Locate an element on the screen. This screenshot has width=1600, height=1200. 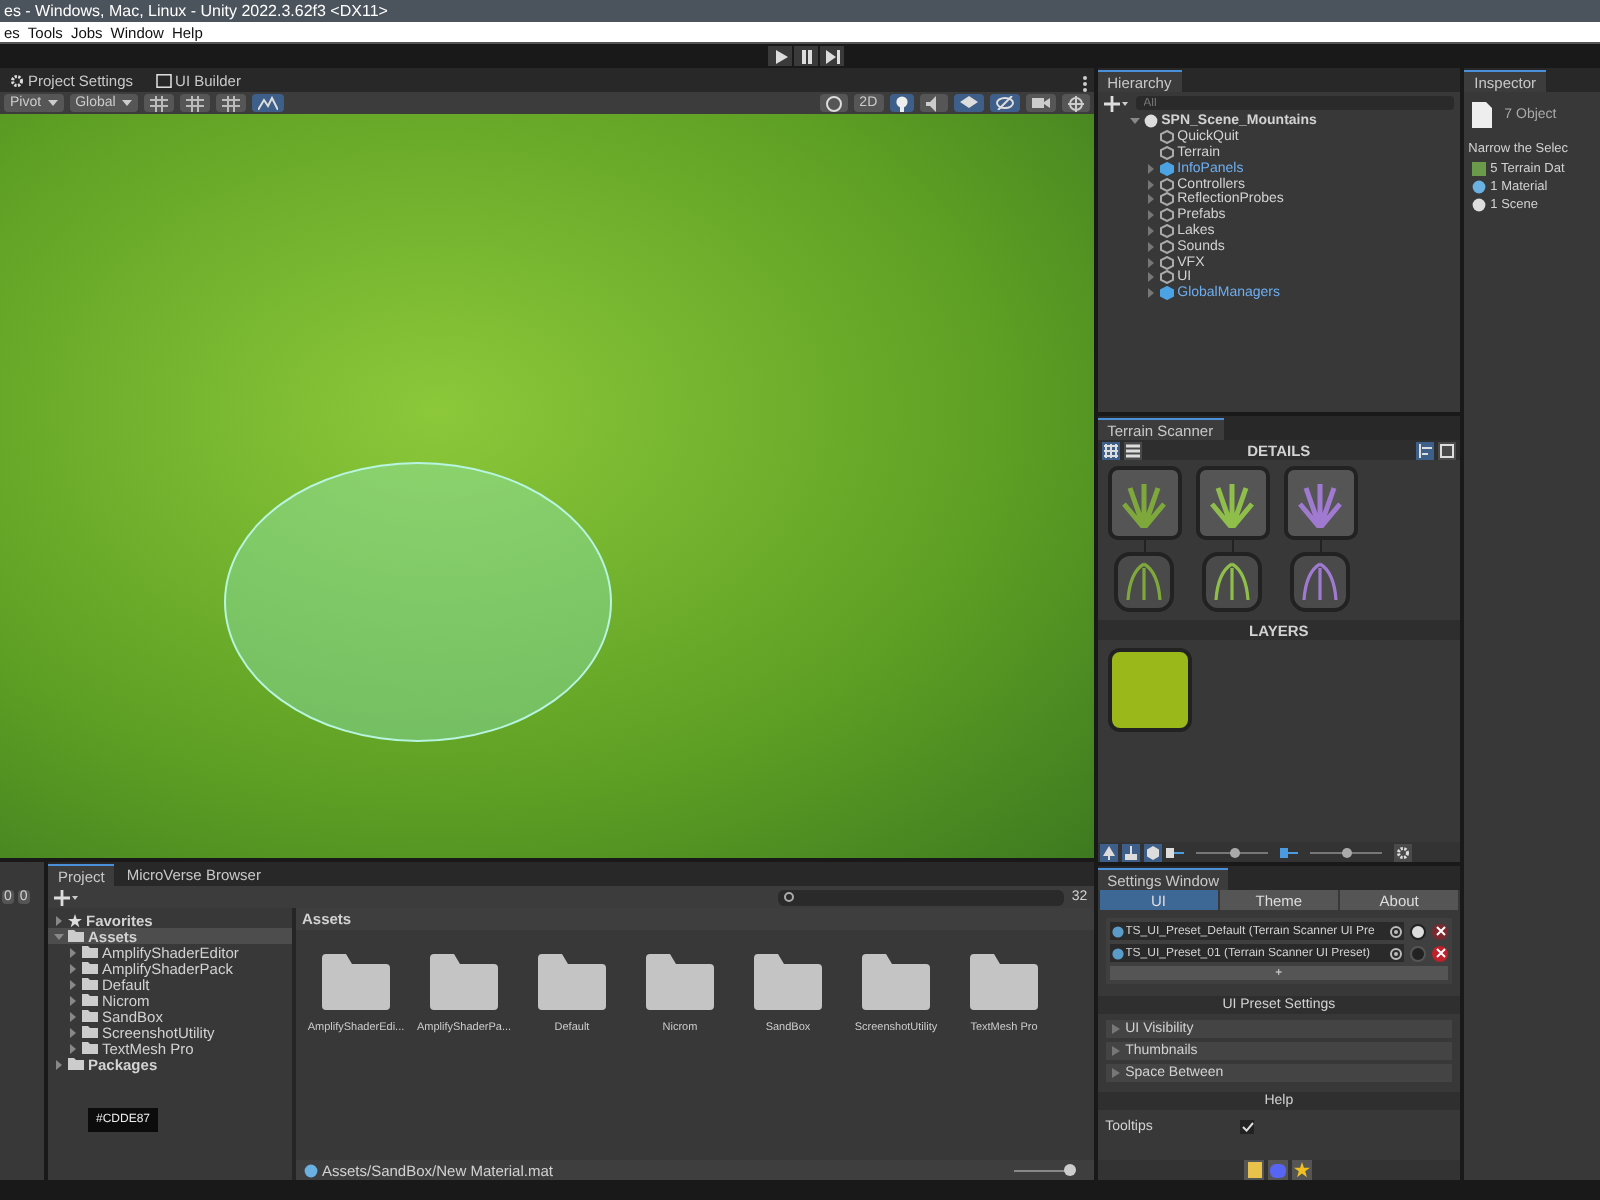
align-button is located at coordinates (1425, 450).